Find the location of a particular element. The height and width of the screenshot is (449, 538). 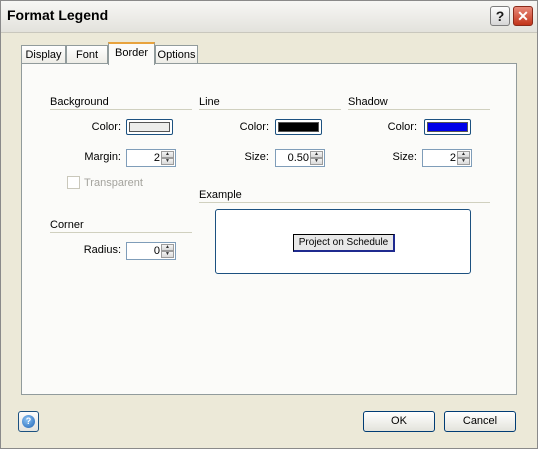

question-icon: ? is located at coordinates (500, 16).